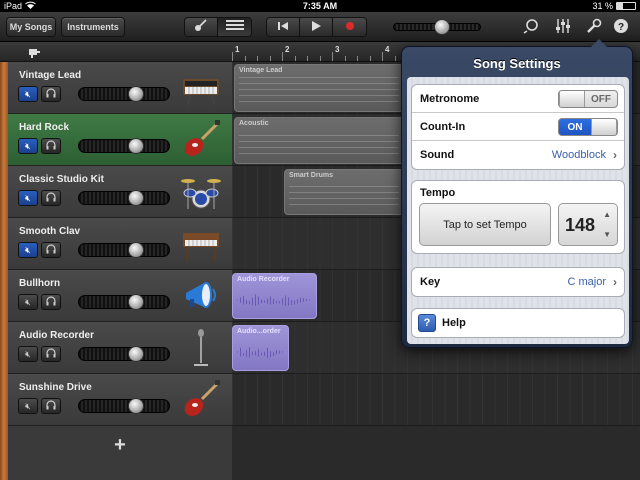 The width and height of the screenshot is (640, 480). I want to click on region-vintage-lead: Vintage Lead, so click(319, 88).